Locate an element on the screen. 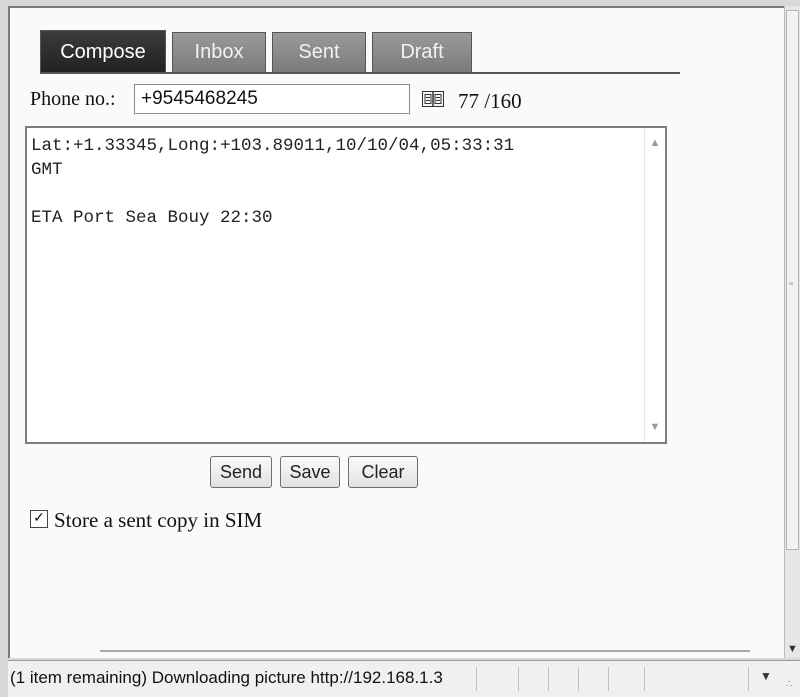 This screenshot has height=697, width=800. tab-bar: Compose Inbox Sent Draft is located at coordinates (360, 51).